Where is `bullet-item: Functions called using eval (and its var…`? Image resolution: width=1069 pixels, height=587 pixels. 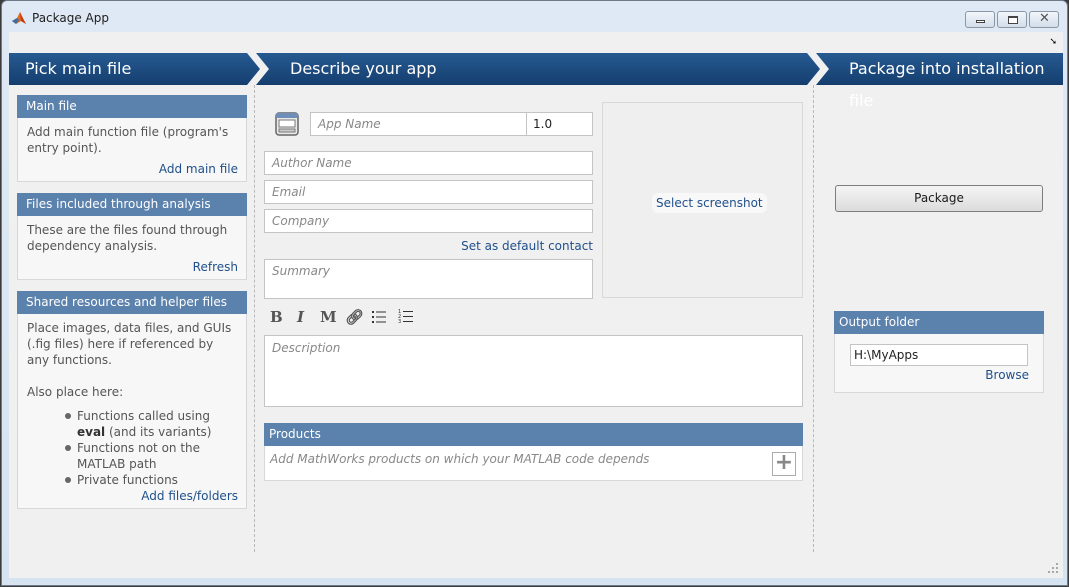 bullet-item: Functions called using eval (and its var… is located at coordinates (151, 424).